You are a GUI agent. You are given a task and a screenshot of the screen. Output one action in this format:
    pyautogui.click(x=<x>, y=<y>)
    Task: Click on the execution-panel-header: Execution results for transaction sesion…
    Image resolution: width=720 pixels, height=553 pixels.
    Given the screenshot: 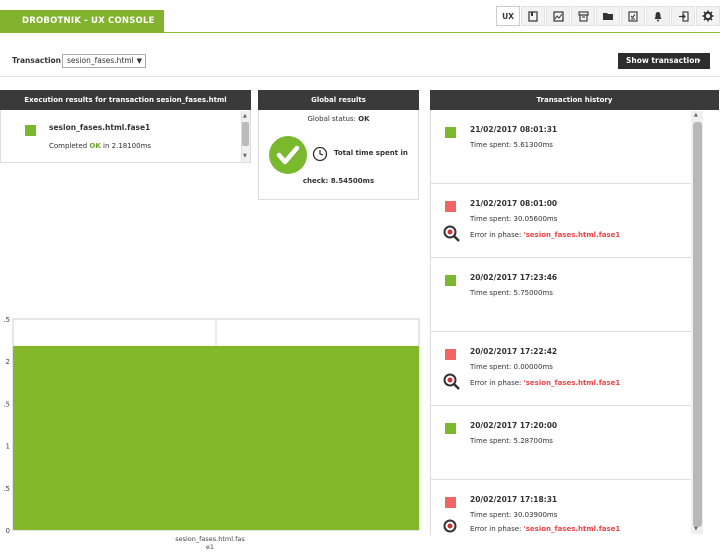 What is the action you would take?
    pyautogui.click(x=125, y=100)
    